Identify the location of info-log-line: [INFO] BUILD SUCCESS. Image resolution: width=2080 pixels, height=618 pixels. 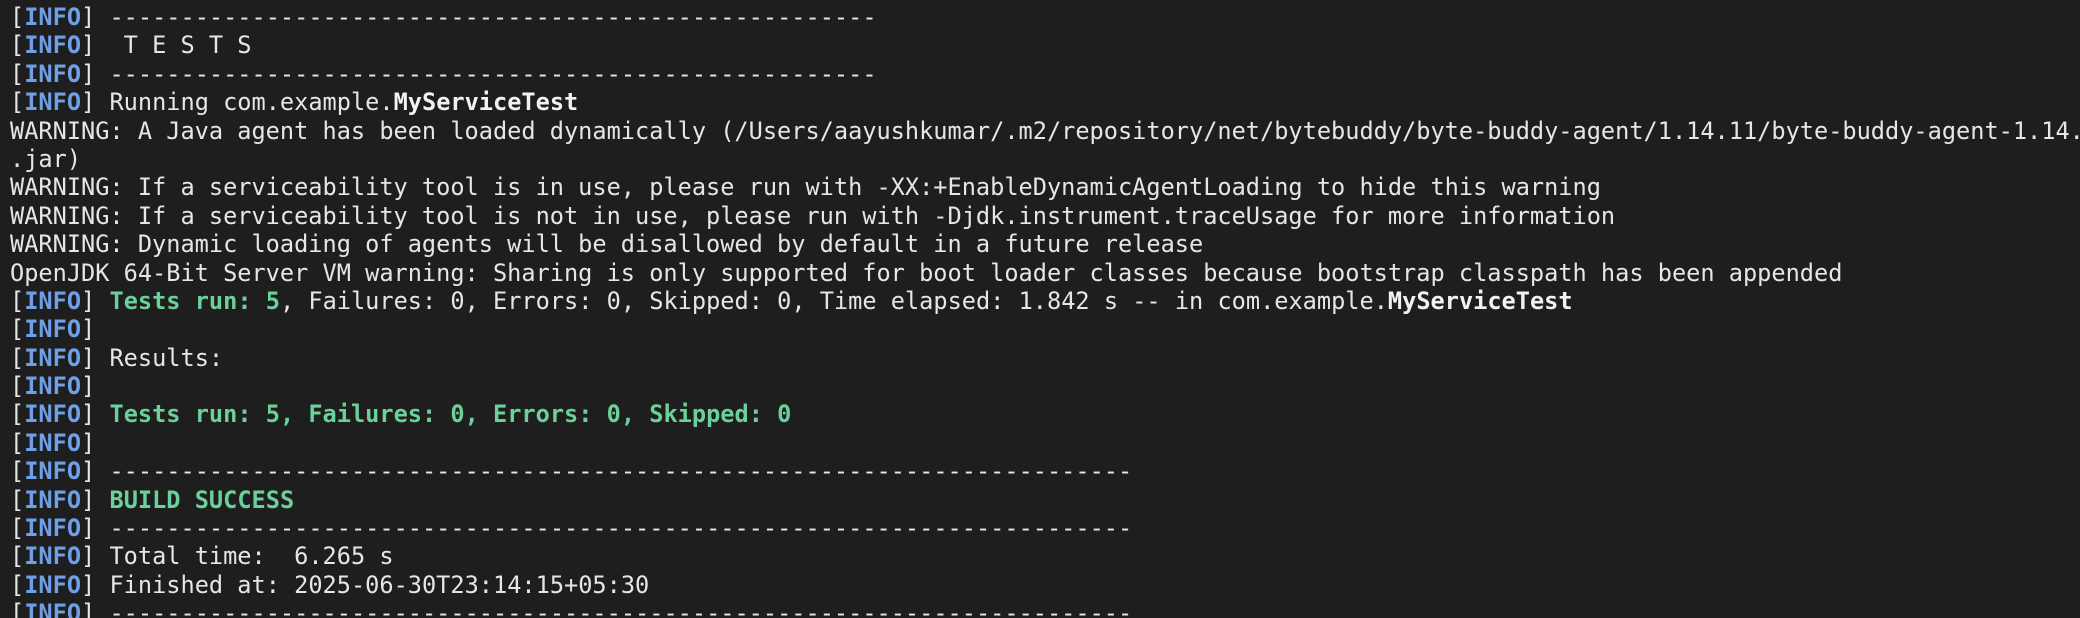
(1045, 500).